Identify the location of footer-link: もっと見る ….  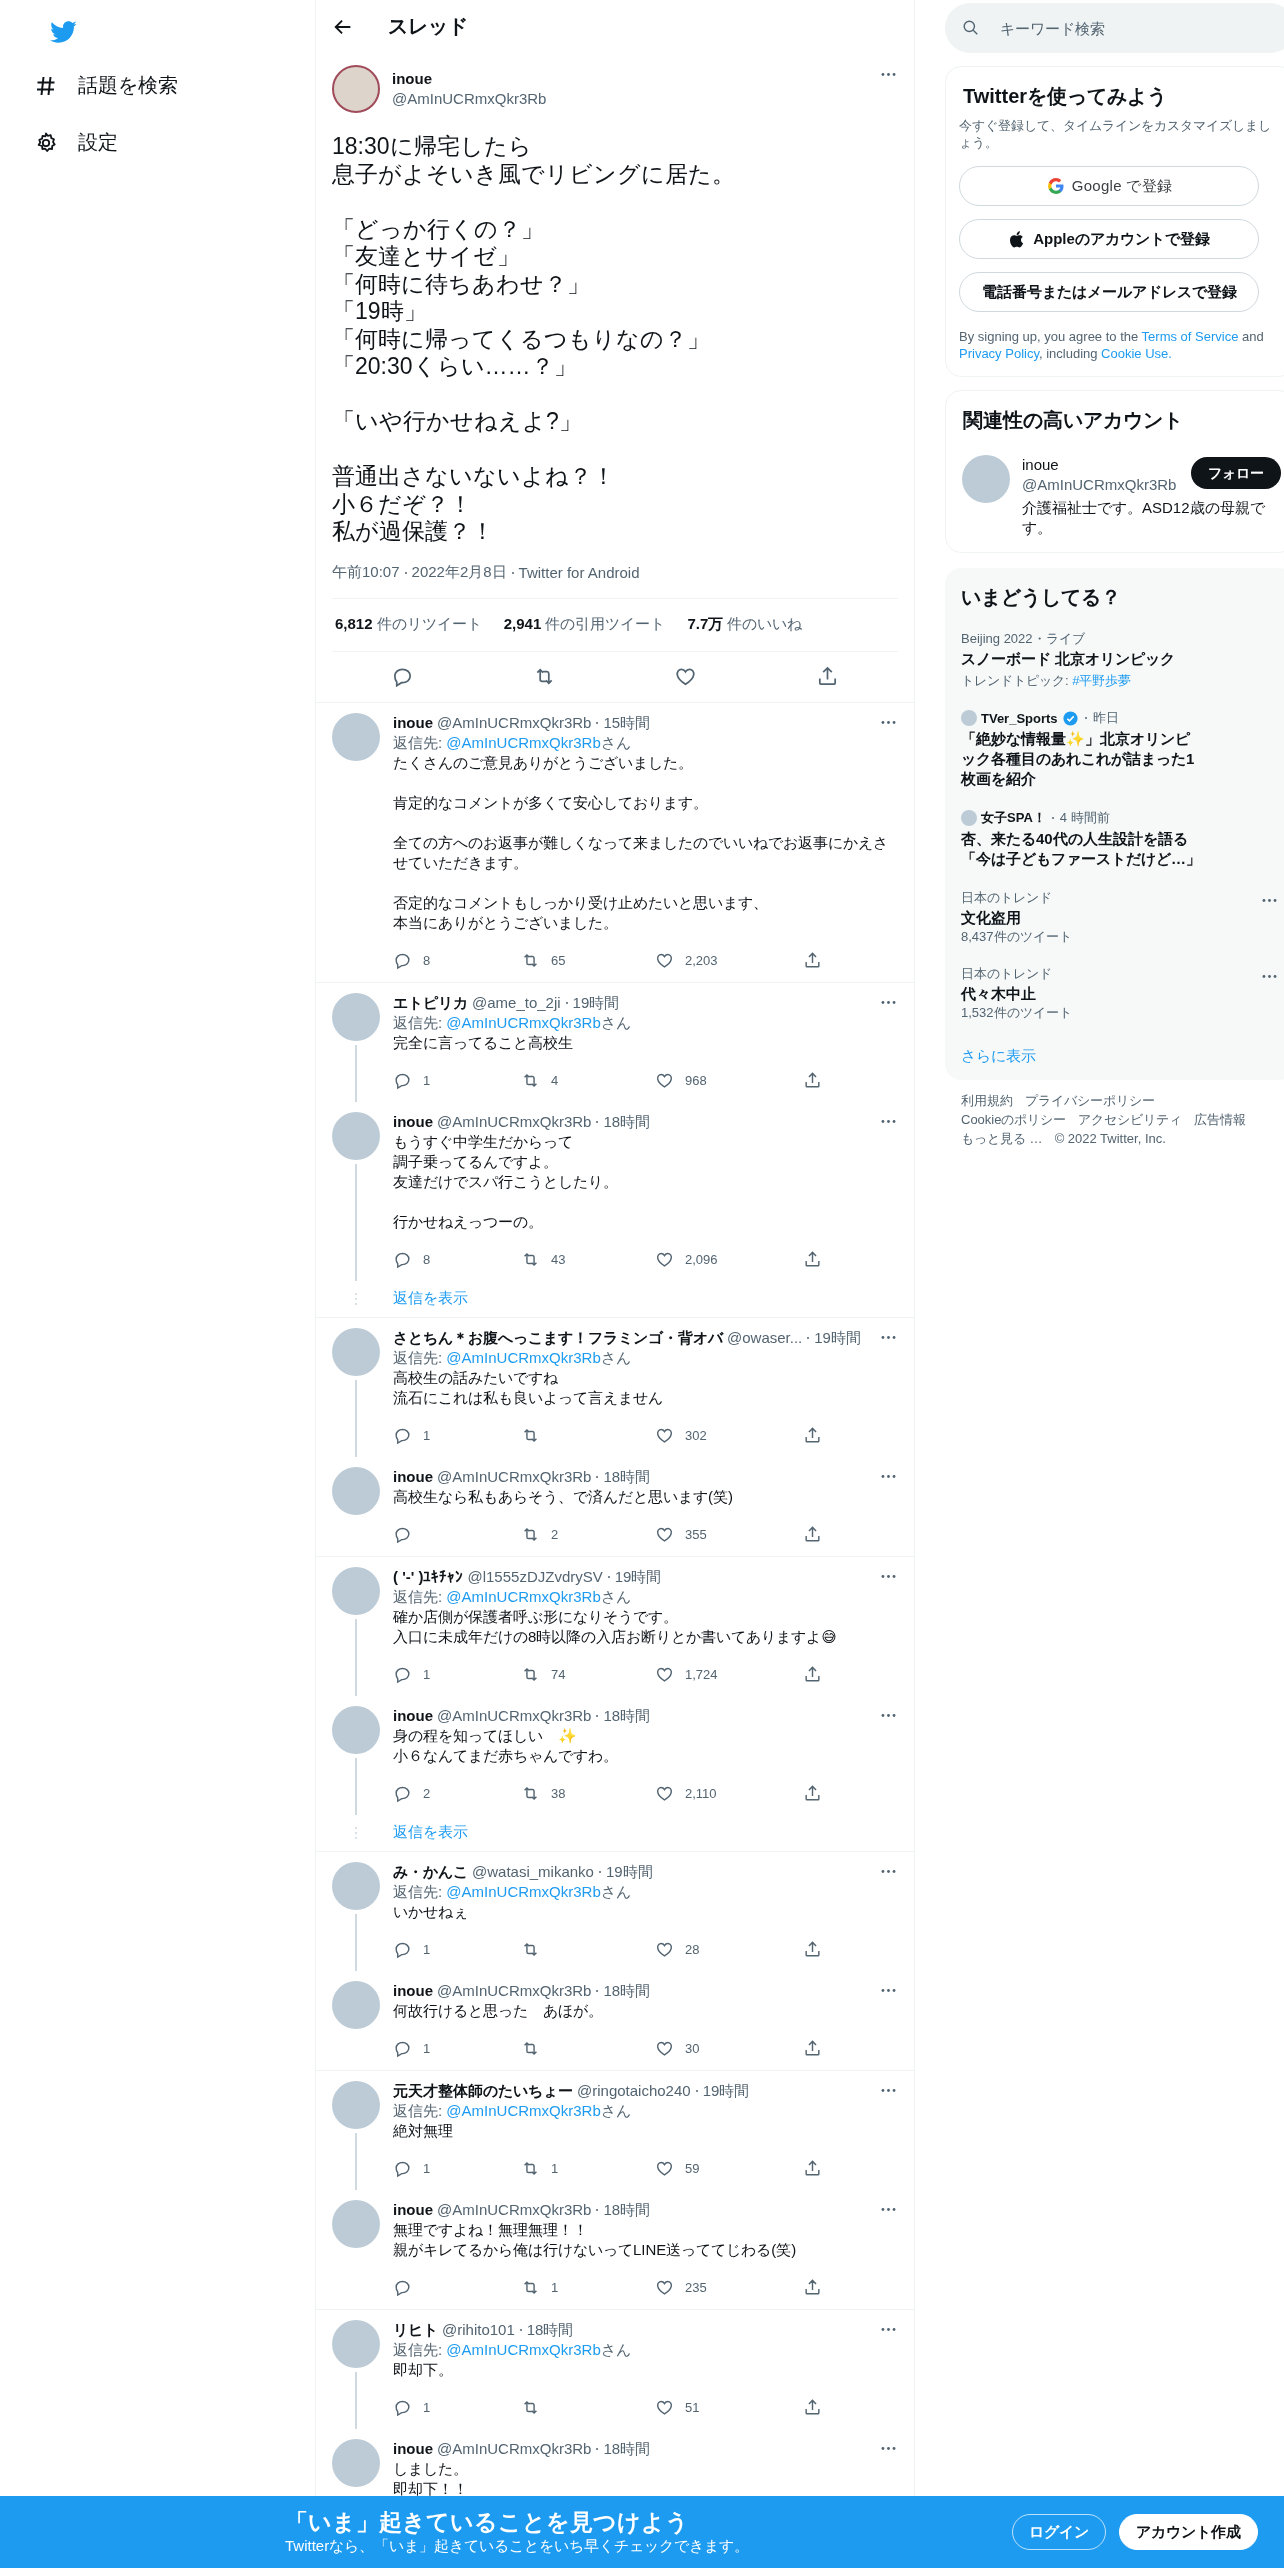
(1002, 1138).